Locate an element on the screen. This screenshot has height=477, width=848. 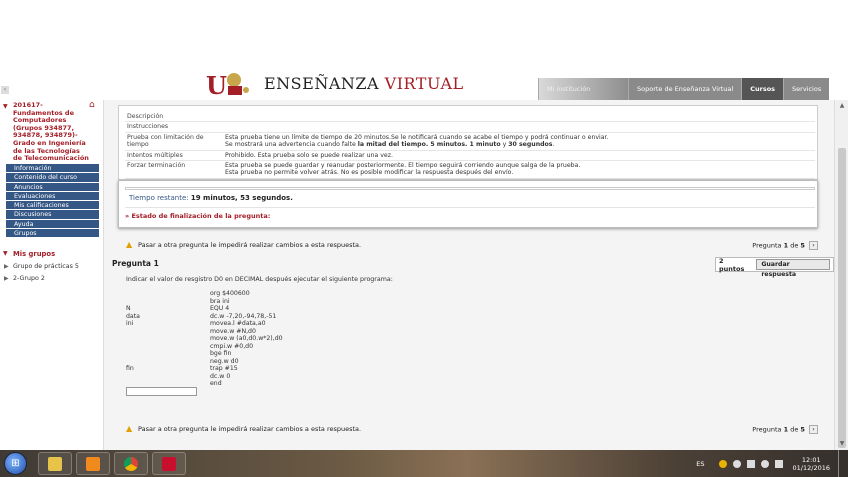
question-points-box: 2 puntos Guardar respuesta is located at coordinates (774, 267).